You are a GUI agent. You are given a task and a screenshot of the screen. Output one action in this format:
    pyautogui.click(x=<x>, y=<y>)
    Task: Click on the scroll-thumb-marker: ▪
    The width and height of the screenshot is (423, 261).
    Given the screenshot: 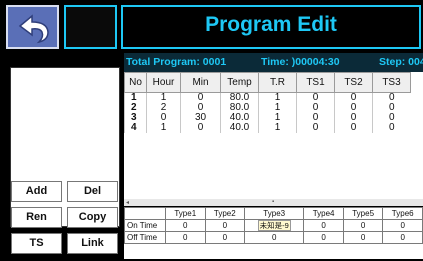 What is the action you would take?
    pyautogui.click(x=273, y=202)
    